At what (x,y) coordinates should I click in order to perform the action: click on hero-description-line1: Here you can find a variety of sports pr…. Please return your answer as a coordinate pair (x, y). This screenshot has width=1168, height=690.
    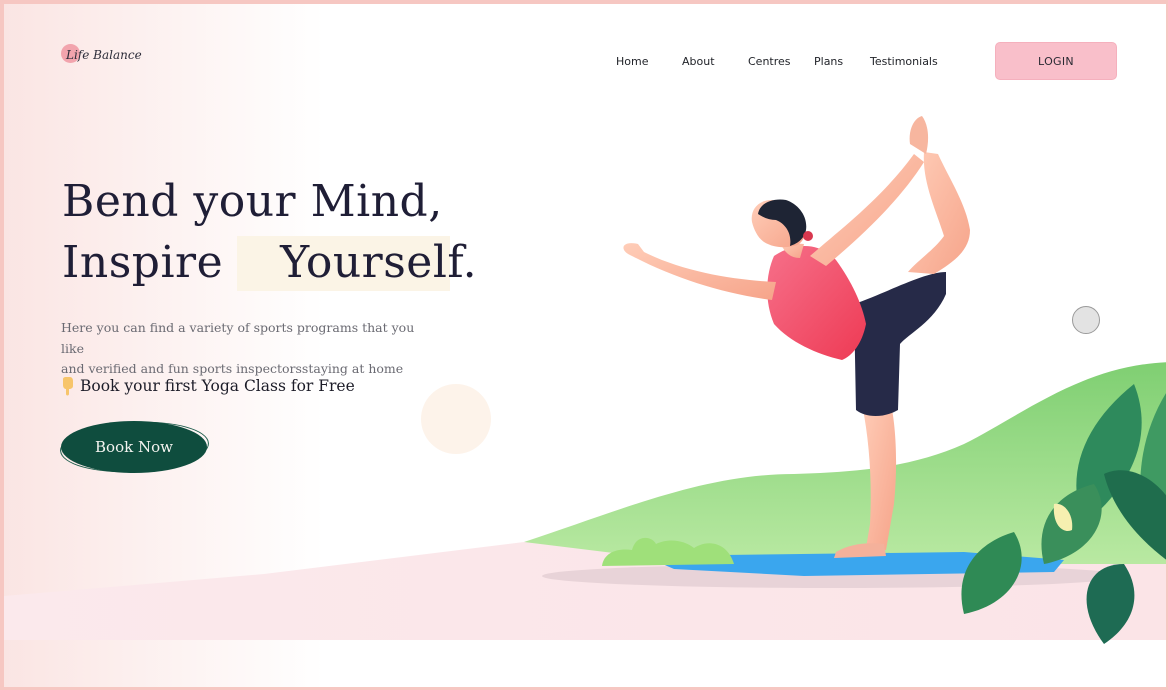
    Looking at the image, I should click on (238, 338).